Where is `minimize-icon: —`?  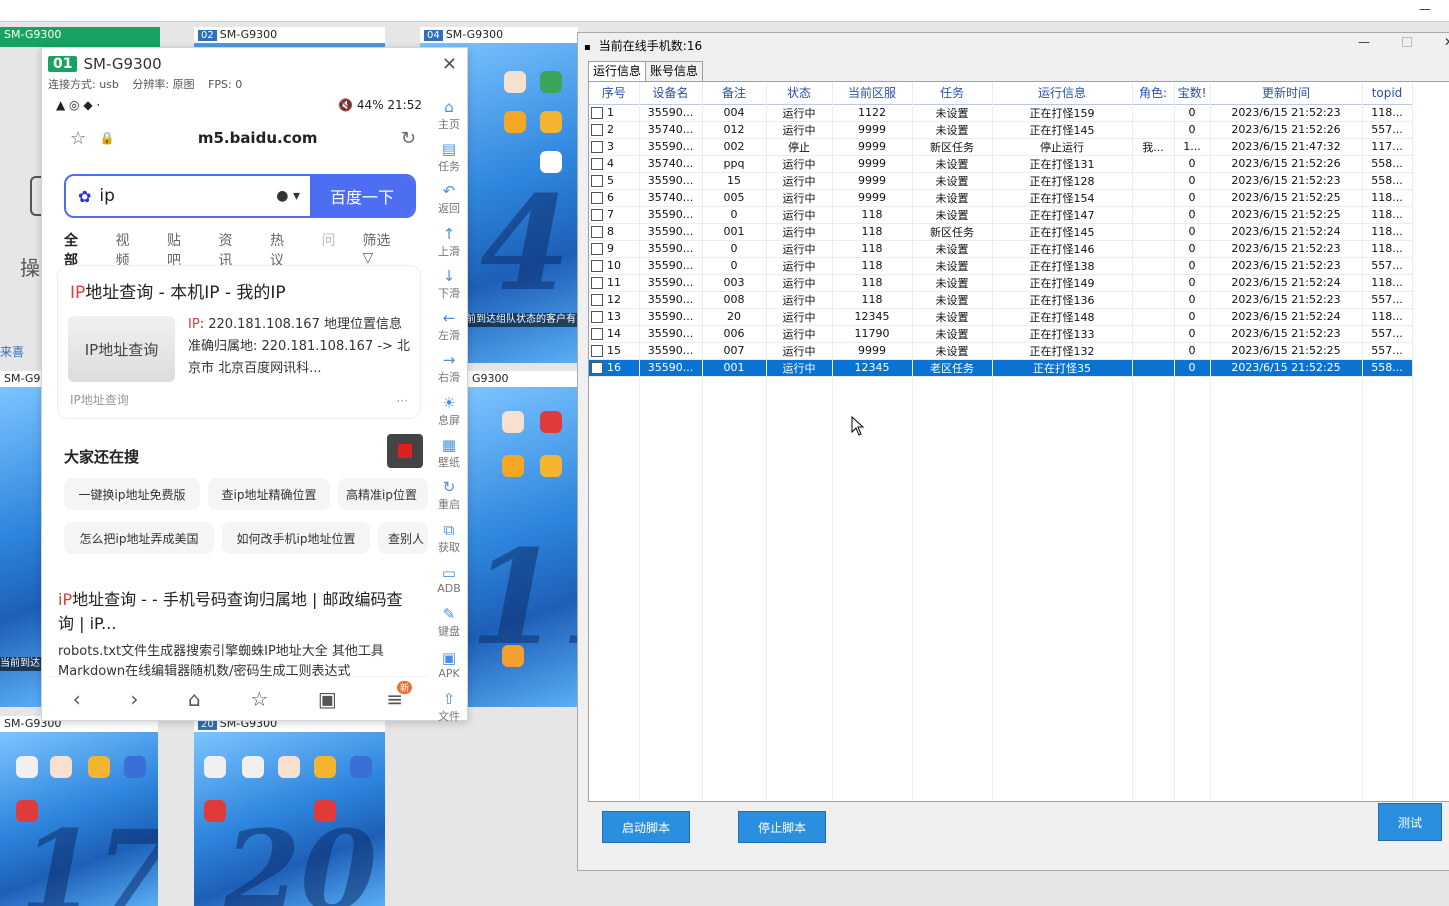
minimize-icon: — is located at coordinates (1425, 9).